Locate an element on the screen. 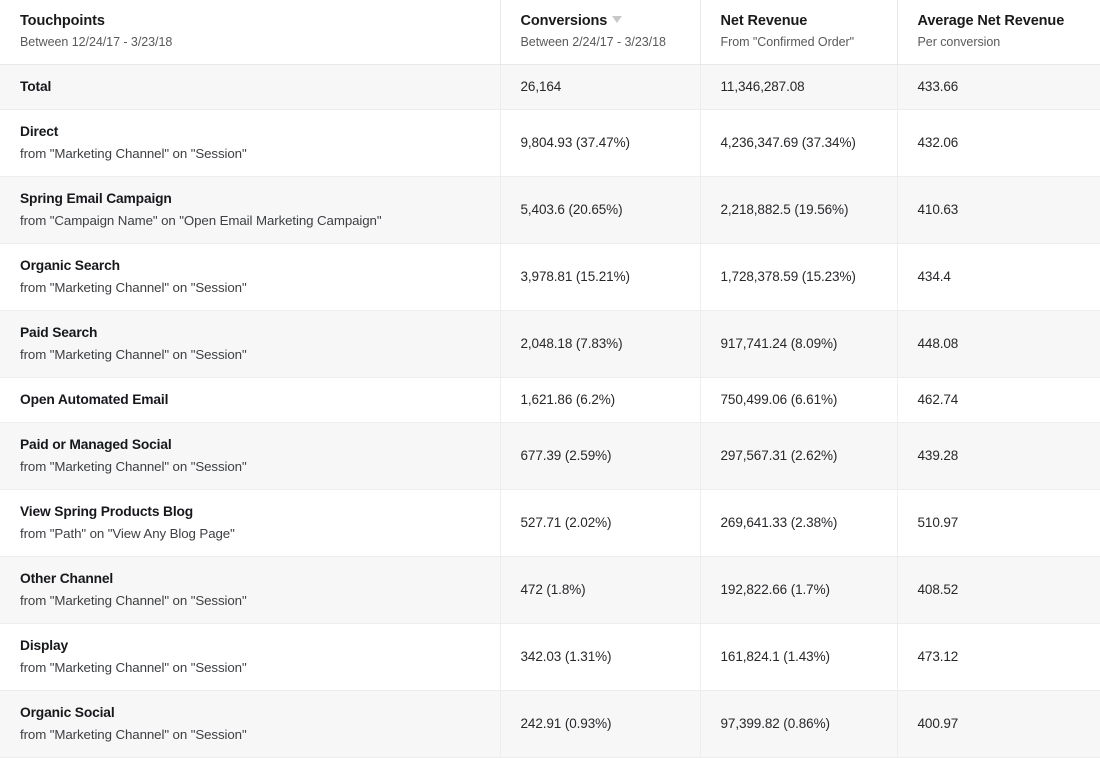  cell-conversions: 5,403.6 (20.65%) is located at coordinates (600, 210).